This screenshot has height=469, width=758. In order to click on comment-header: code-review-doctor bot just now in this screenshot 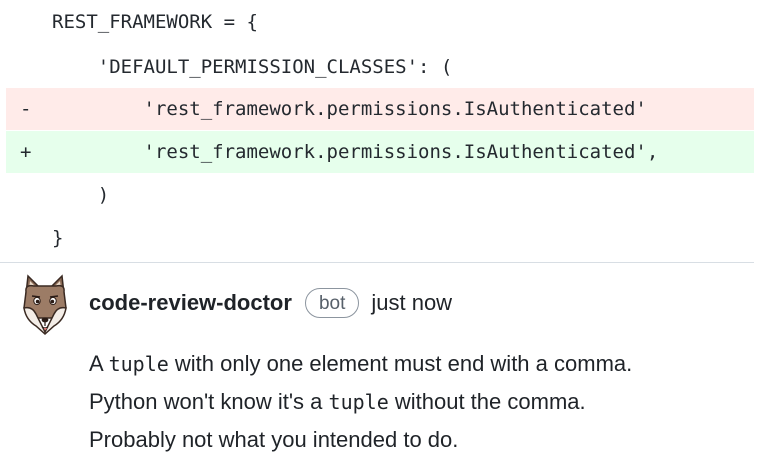, I will do `click(270, 303)`.